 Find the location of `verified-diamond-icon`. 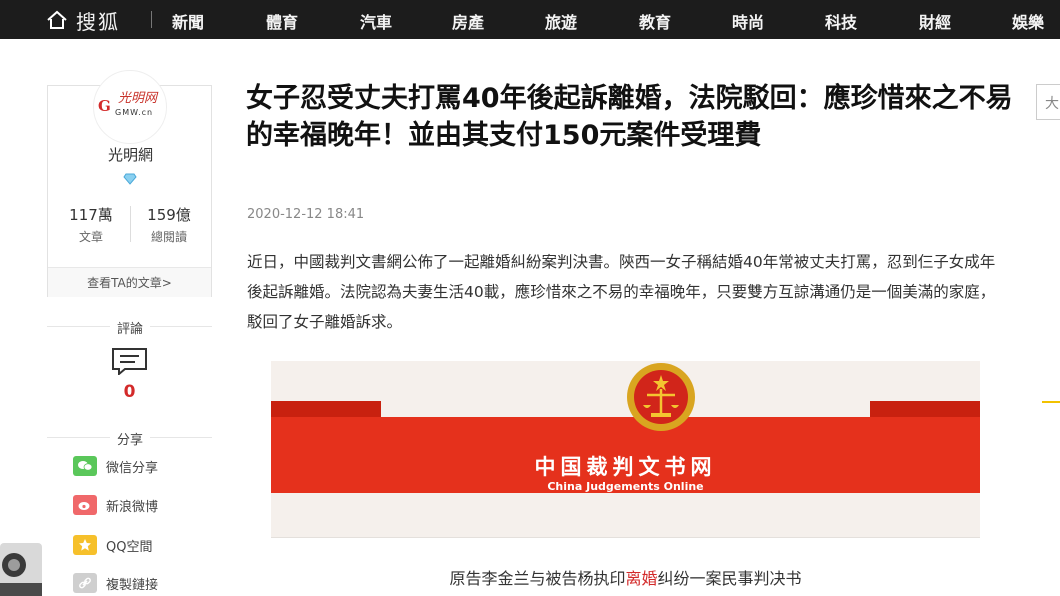

verified-diamond-icon is located at coordinates (130, 179).